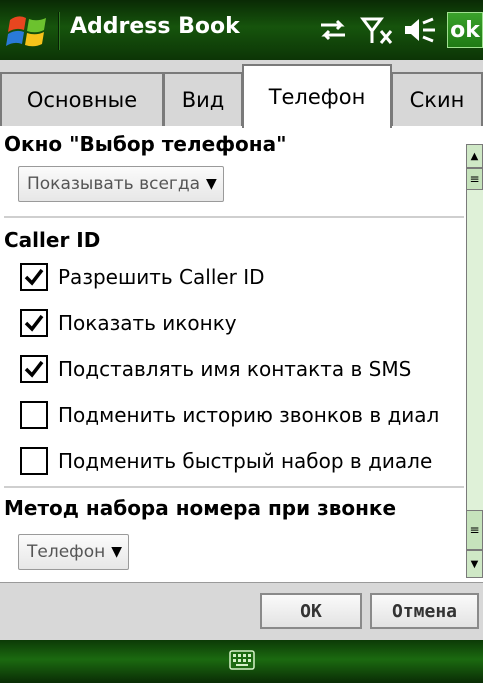 This screenshot has height=683, width=483. I want to click on phone-picker-dropdown: Показывать всегда ▼, so click(121, 184).